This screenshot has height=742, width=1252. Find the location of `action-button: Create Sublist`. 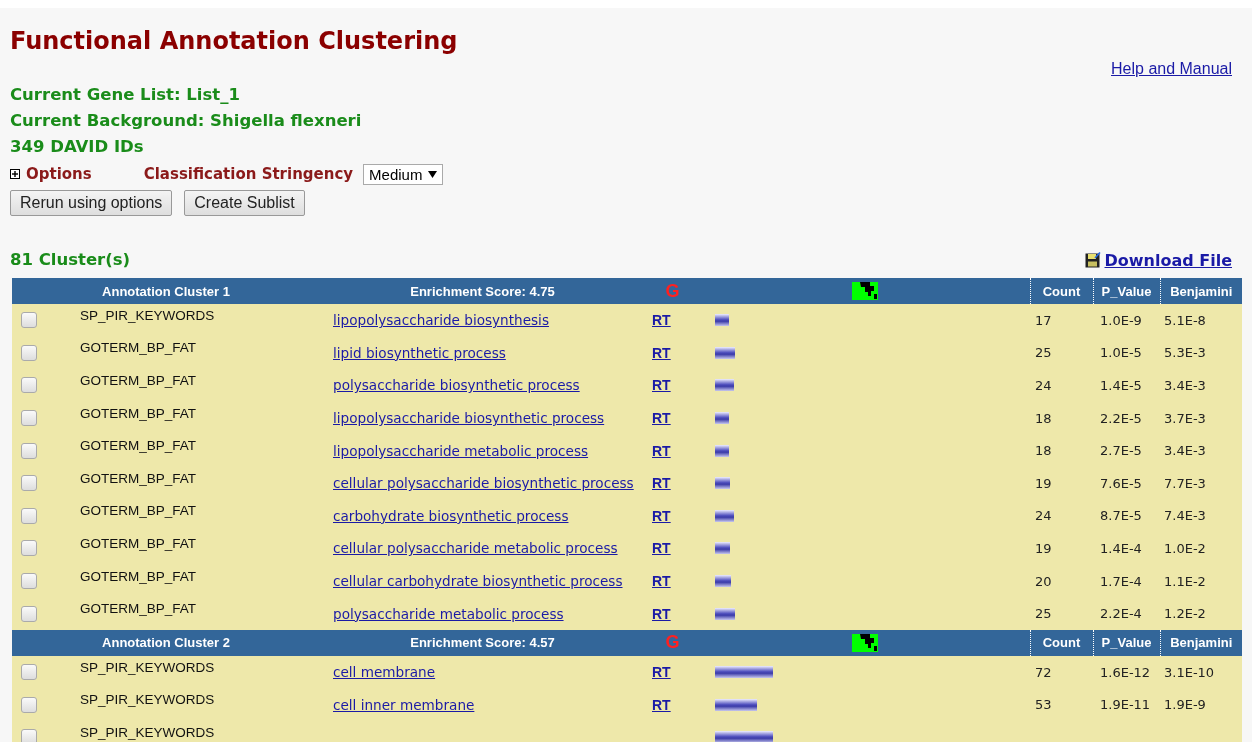

action-button: Create Sublist is located at coordinates (244, 203).